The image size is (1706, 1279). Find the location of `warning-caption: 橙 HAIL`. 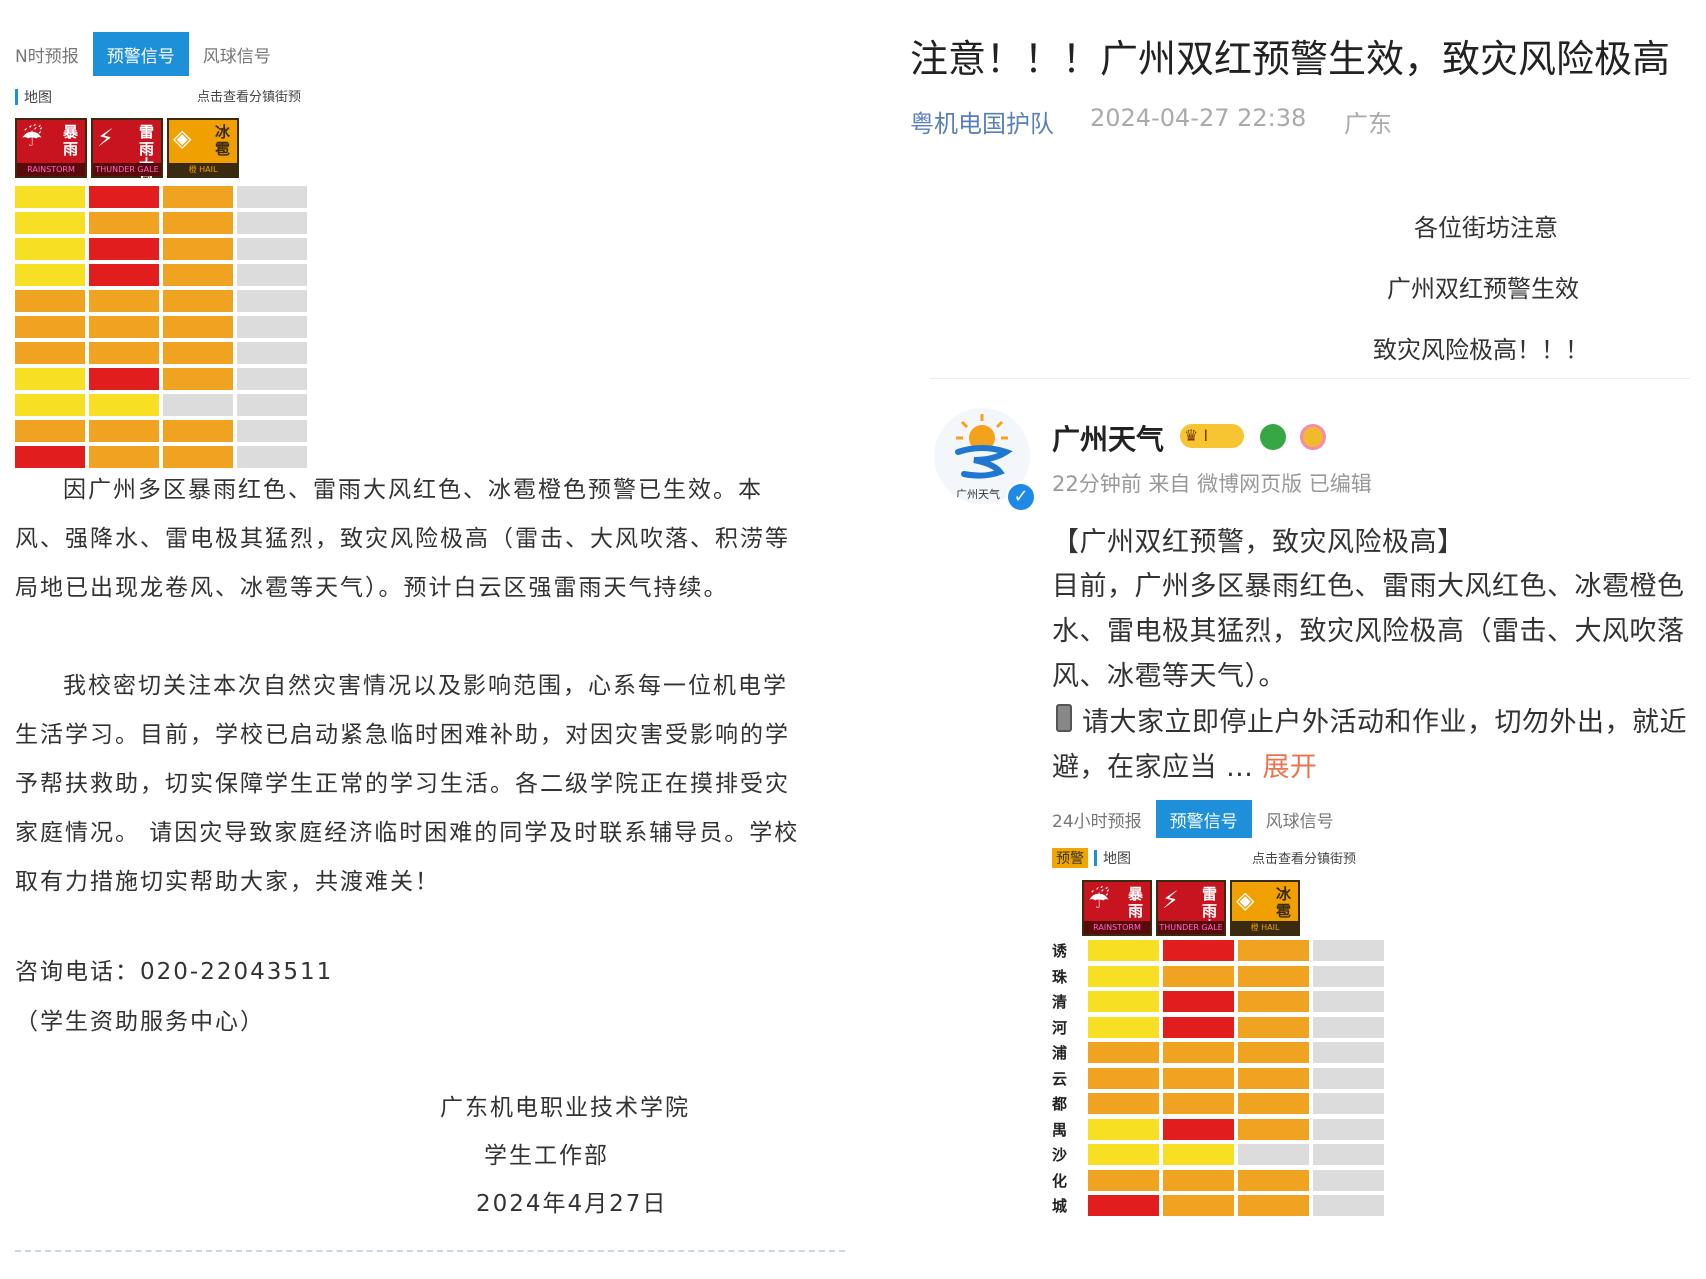

warning-caption: 橙 HAIL is located at coordinates (203, 169).